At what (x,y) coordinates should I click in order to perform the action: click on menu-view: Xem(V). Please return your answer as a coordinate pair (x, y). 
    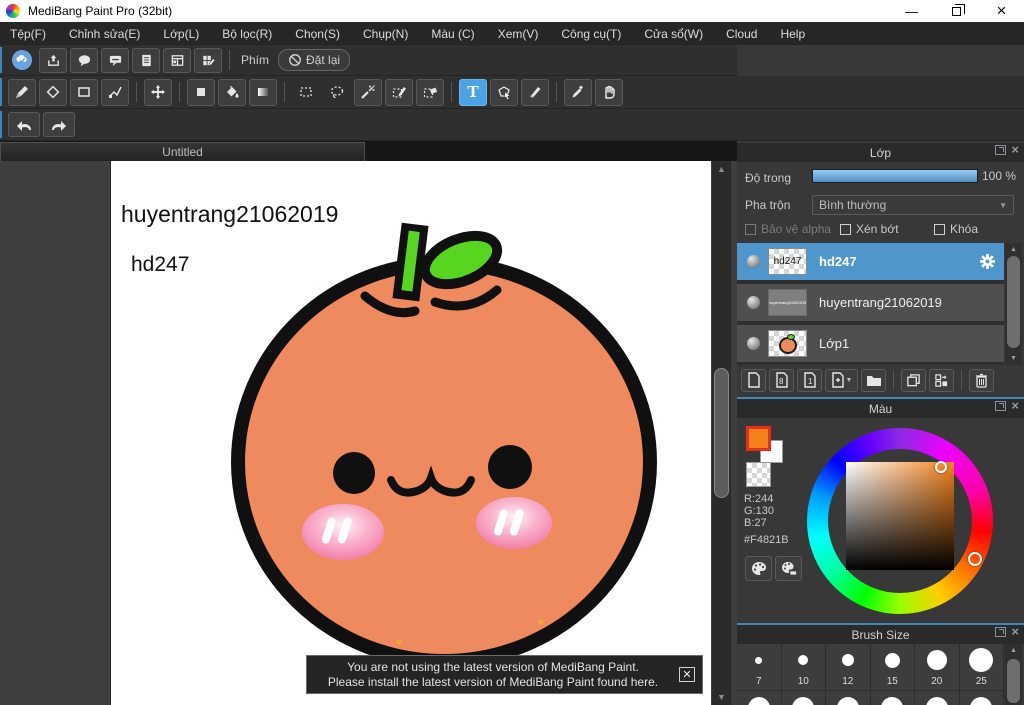
    Looking at the image, I should click on (518, 34).